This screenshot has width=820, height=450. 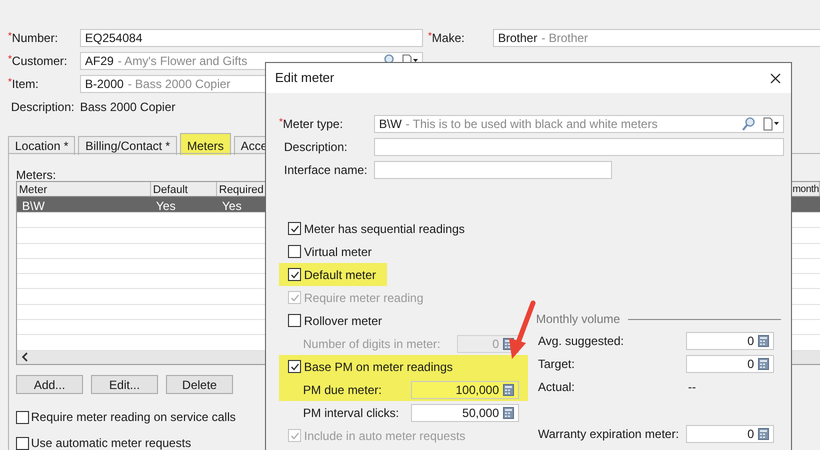 I want to click on checkbox-label: Default meter, so click(x=340, y=275).